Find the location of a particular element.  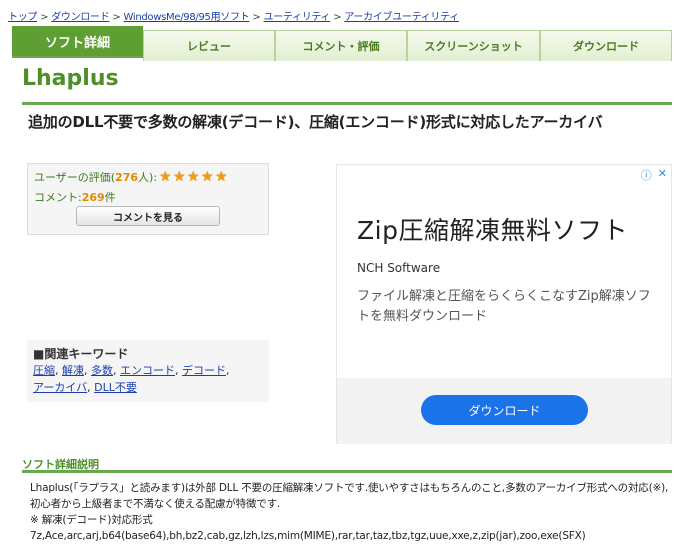

comment-count-line: コメント:269件 is located at coordinates (148, 197).